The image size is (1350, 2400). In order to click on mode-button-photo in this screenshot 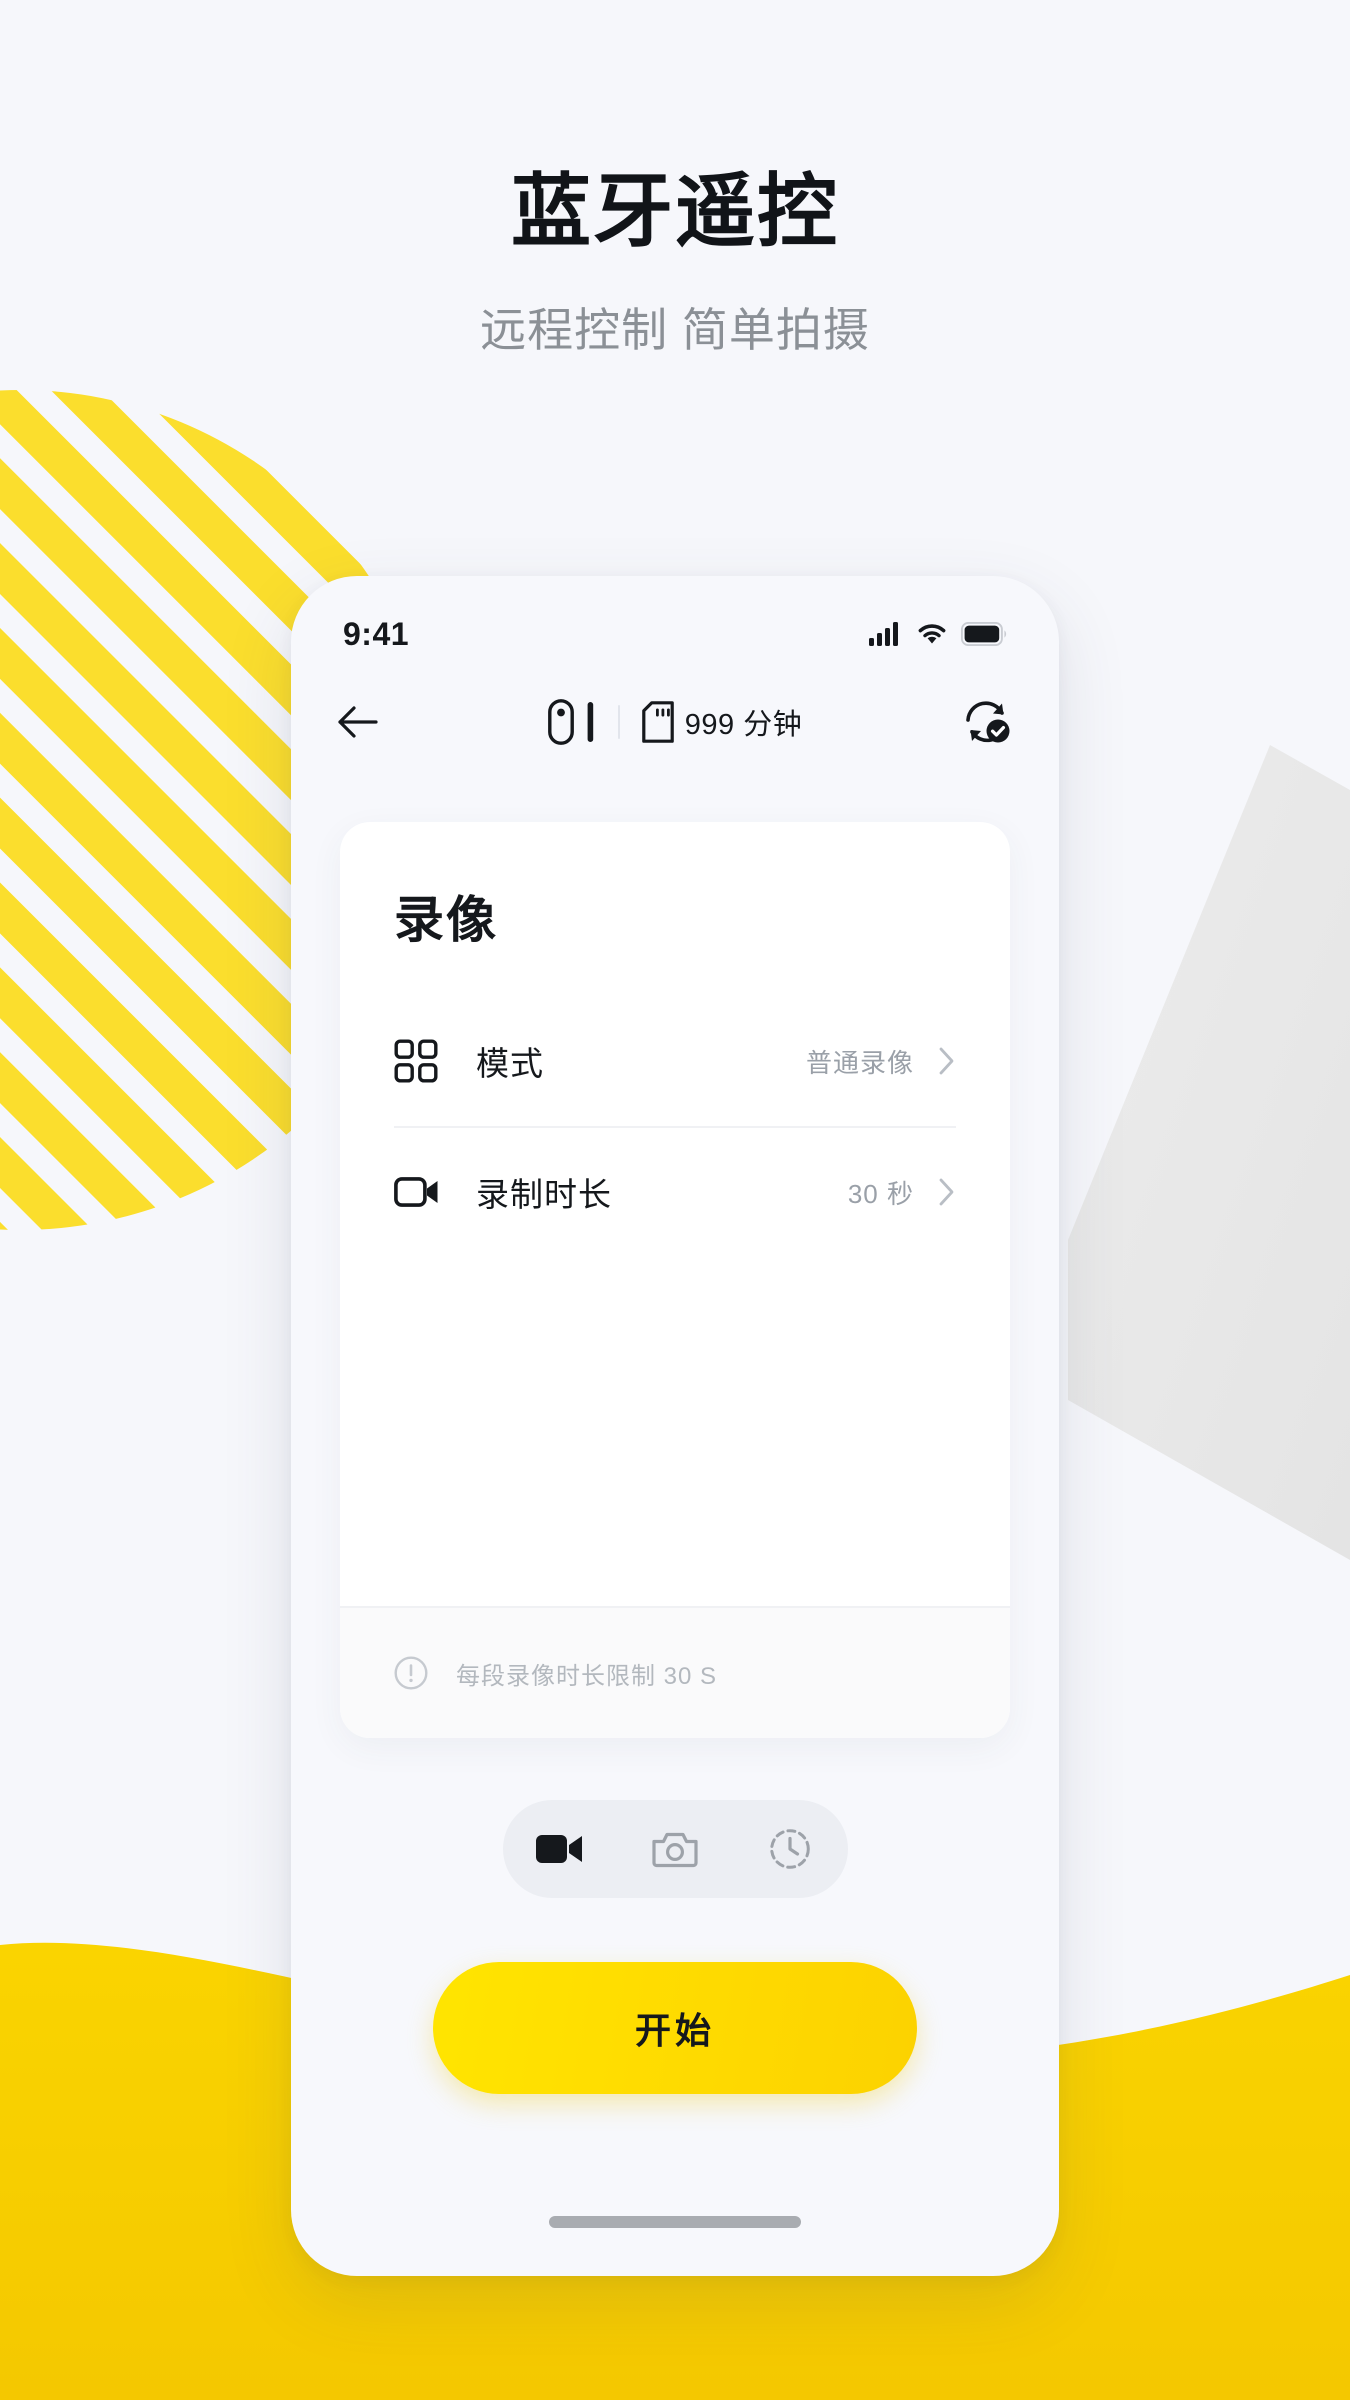, I will do `click(675, 1849)`.